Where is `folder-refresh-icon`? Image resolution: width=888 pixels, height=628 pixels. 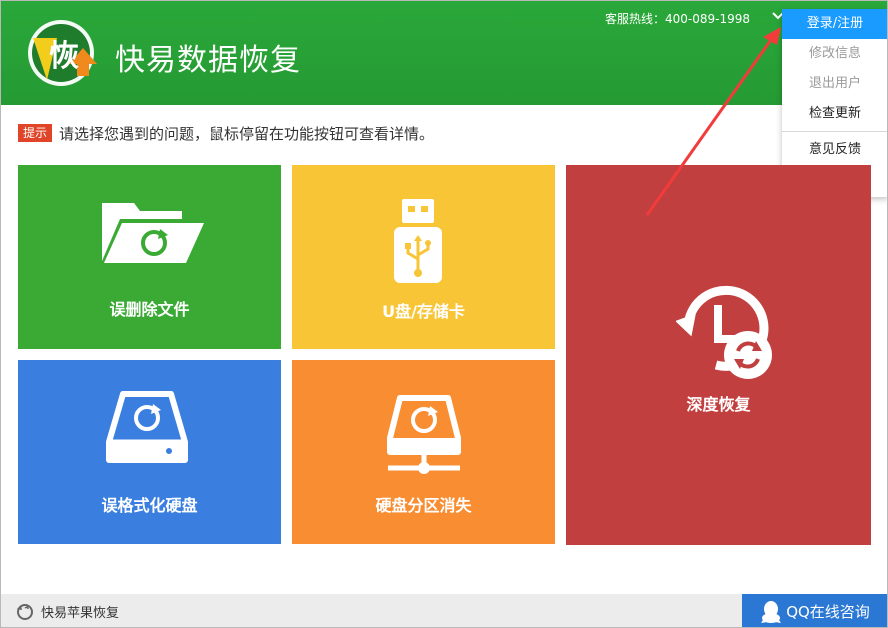
folder-refresh-icon is located at coordinates (153, 233).